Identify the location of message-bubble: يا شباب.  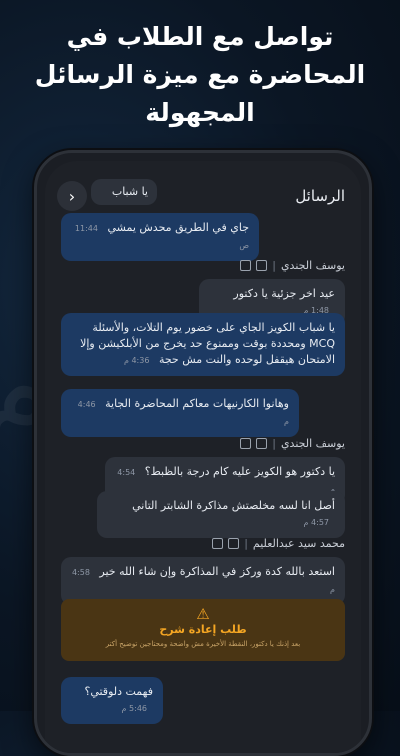
(124, 192).